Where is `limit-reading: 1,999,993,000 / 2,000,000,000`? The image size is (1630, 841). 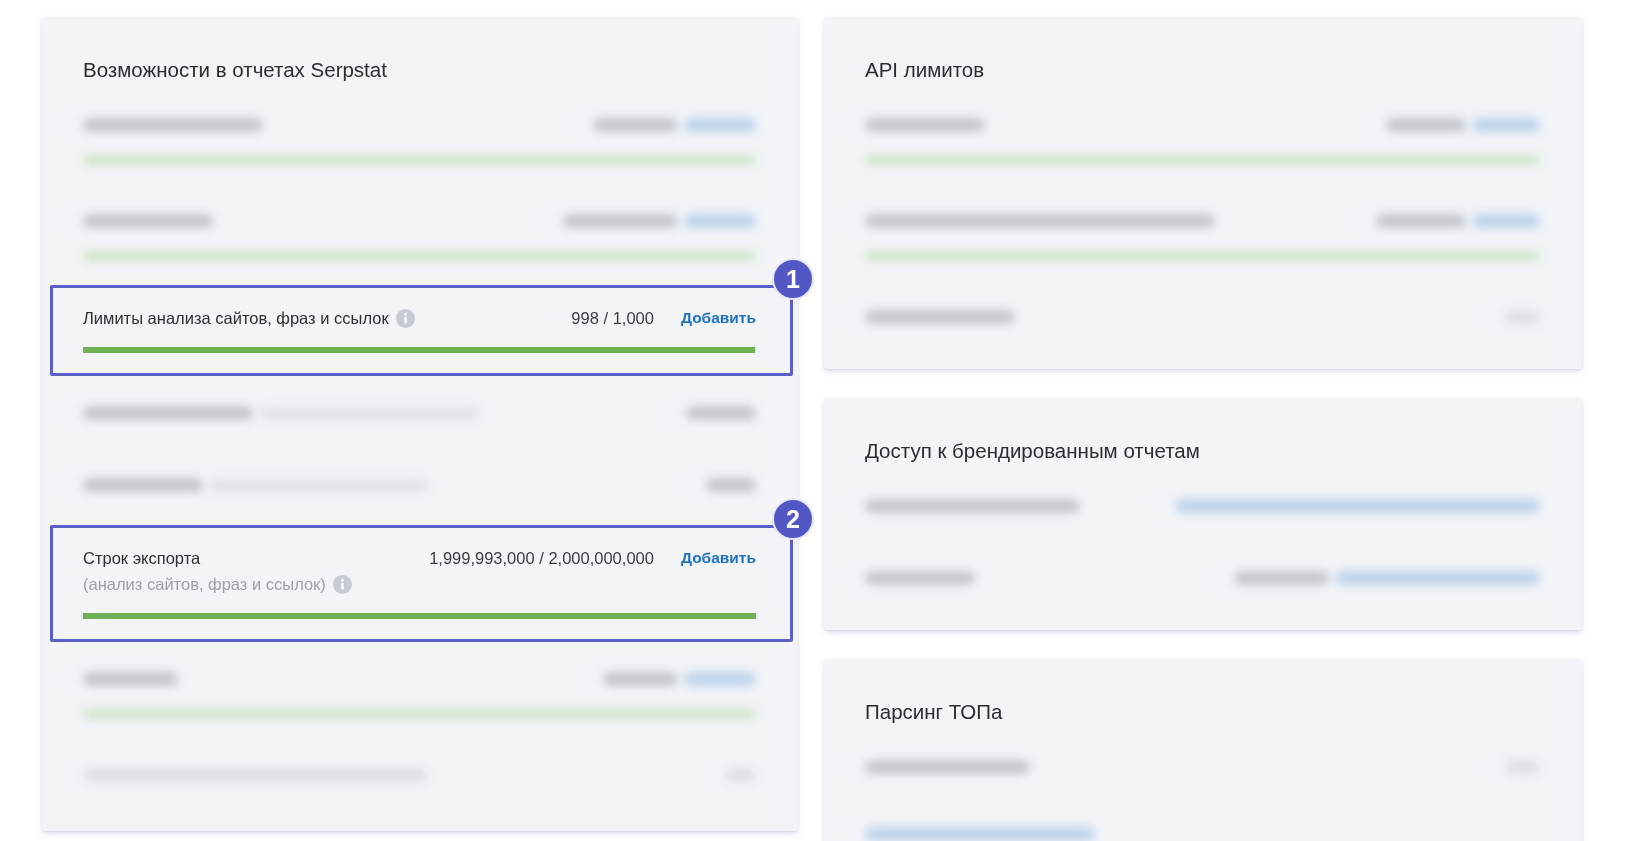
limit-reading: 1,999,993,000 / 2,000,000,000 is located at coordinates (541, 558).